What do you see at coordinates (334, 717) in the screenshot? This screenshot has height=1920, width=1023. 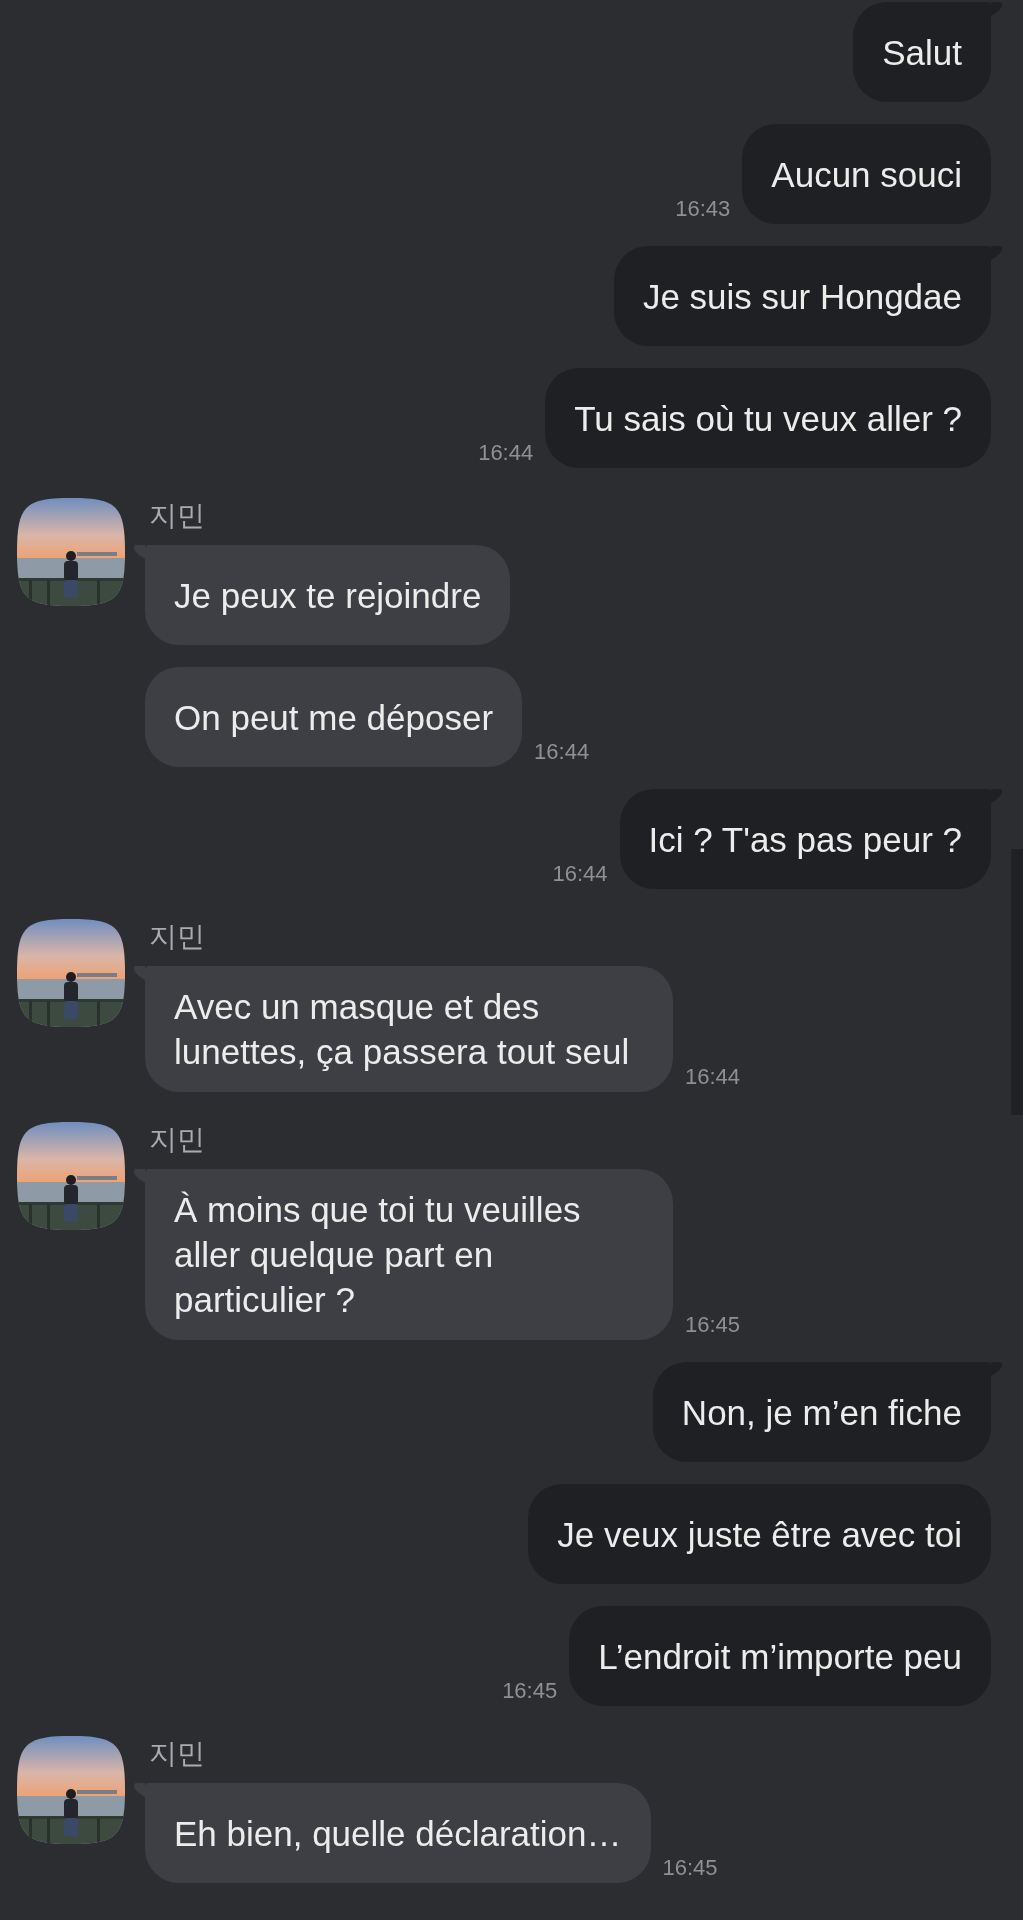 I see `message-bubble: On peut me déposer` at bounding box center [334, 717].